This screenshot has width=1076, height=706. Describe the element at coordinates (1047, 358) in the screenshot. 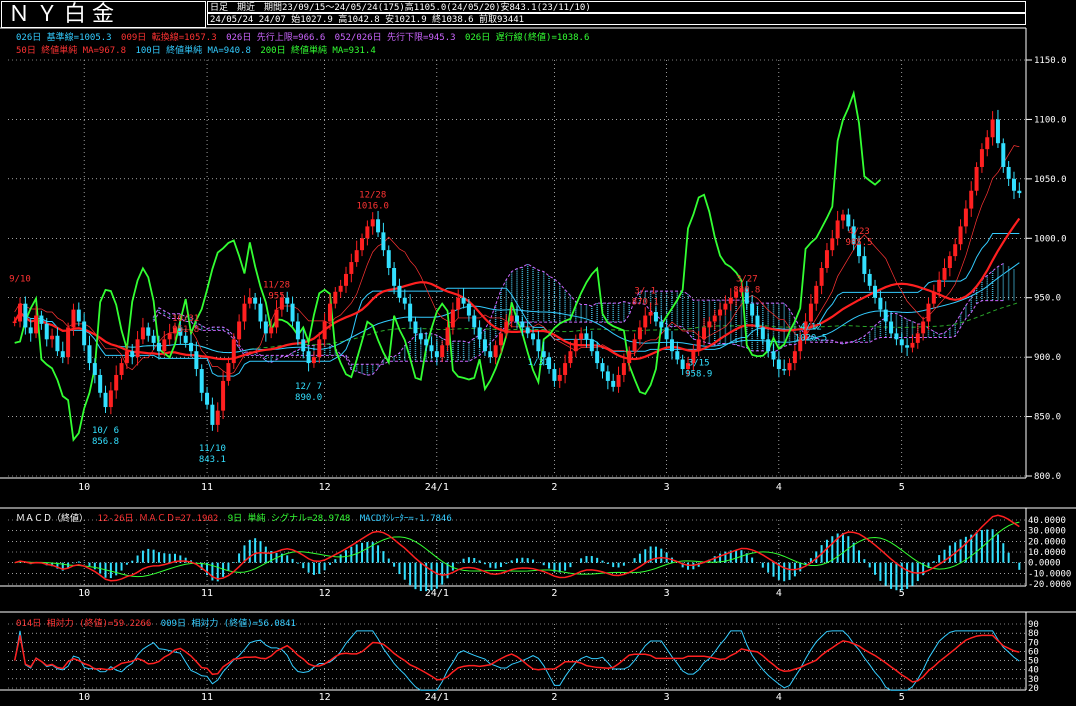

I see `price-tick-label: 900.0` at that location.